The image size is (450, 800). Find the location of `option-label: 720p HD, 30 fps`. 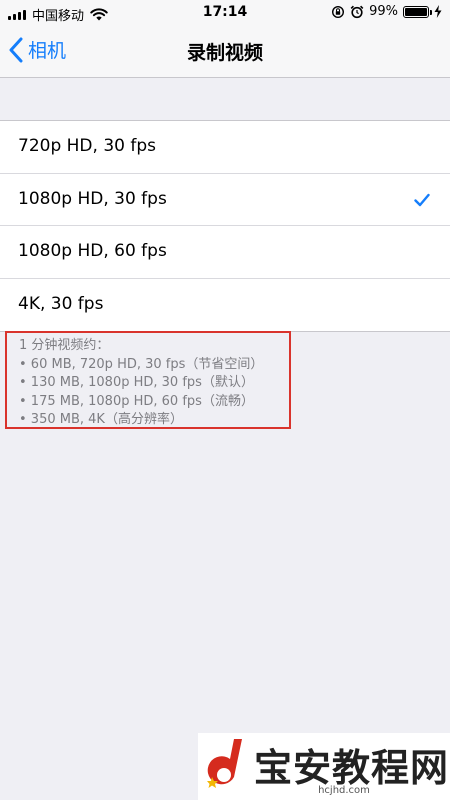

option-label: 720p HD, 30 fps is located at coordinates (87, 146).